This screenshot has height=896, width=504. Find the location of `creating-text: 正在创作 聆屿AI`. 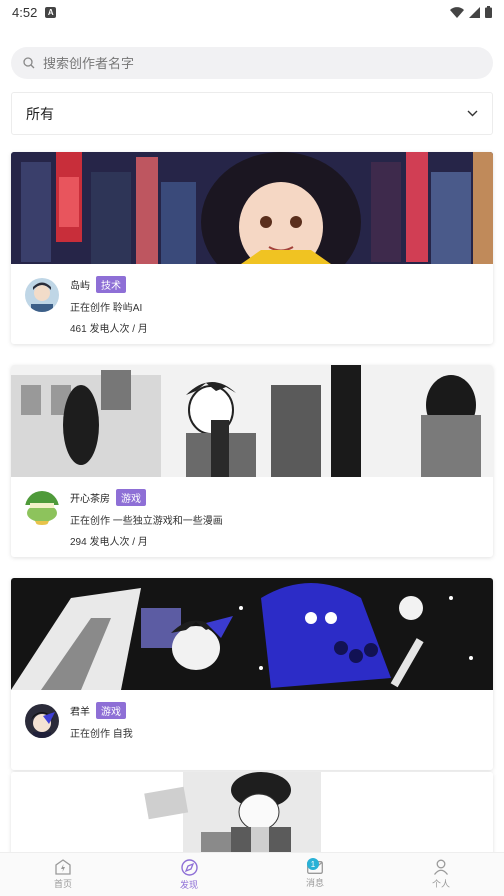

creating-text: 正在创作 聆屿AI is located at coordinates (106, 308).